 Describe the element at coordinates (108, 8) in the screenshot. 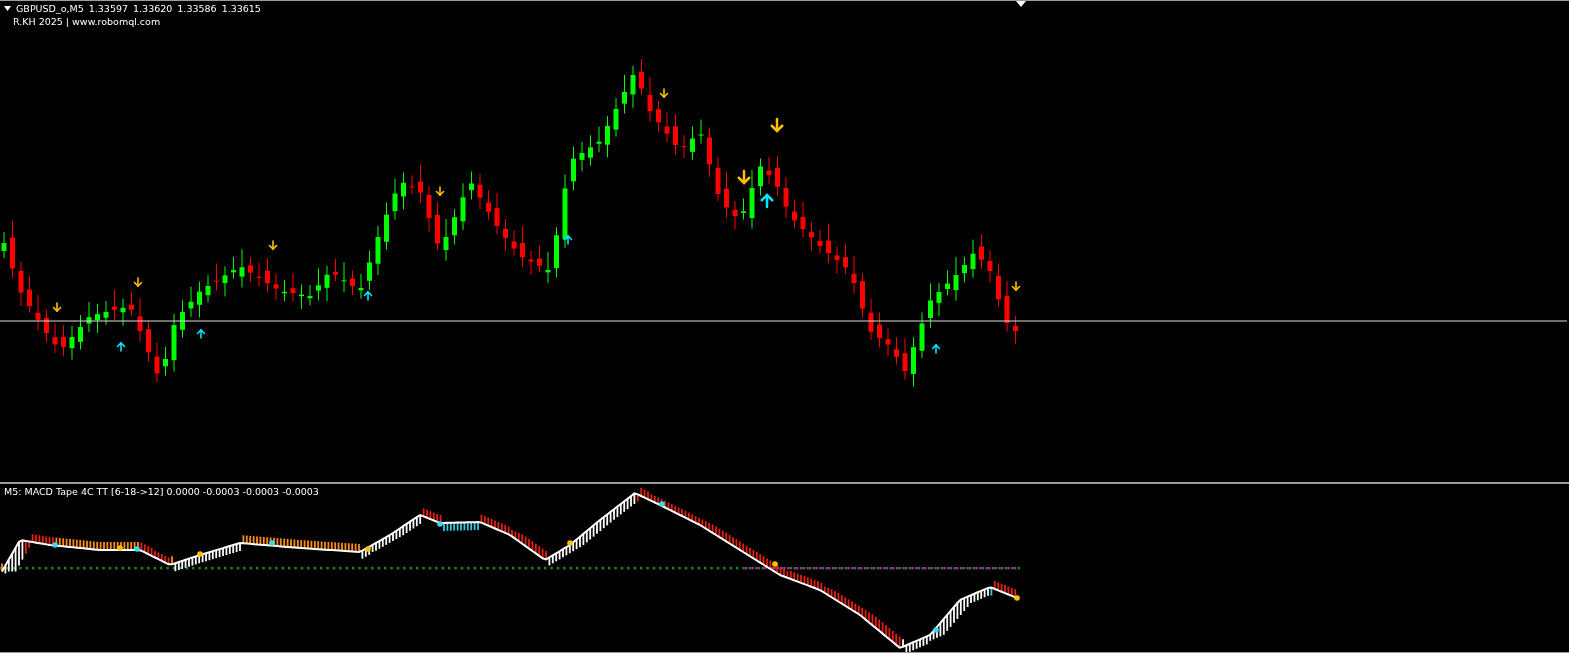

I see `price-quote: 1.33597` at that location.